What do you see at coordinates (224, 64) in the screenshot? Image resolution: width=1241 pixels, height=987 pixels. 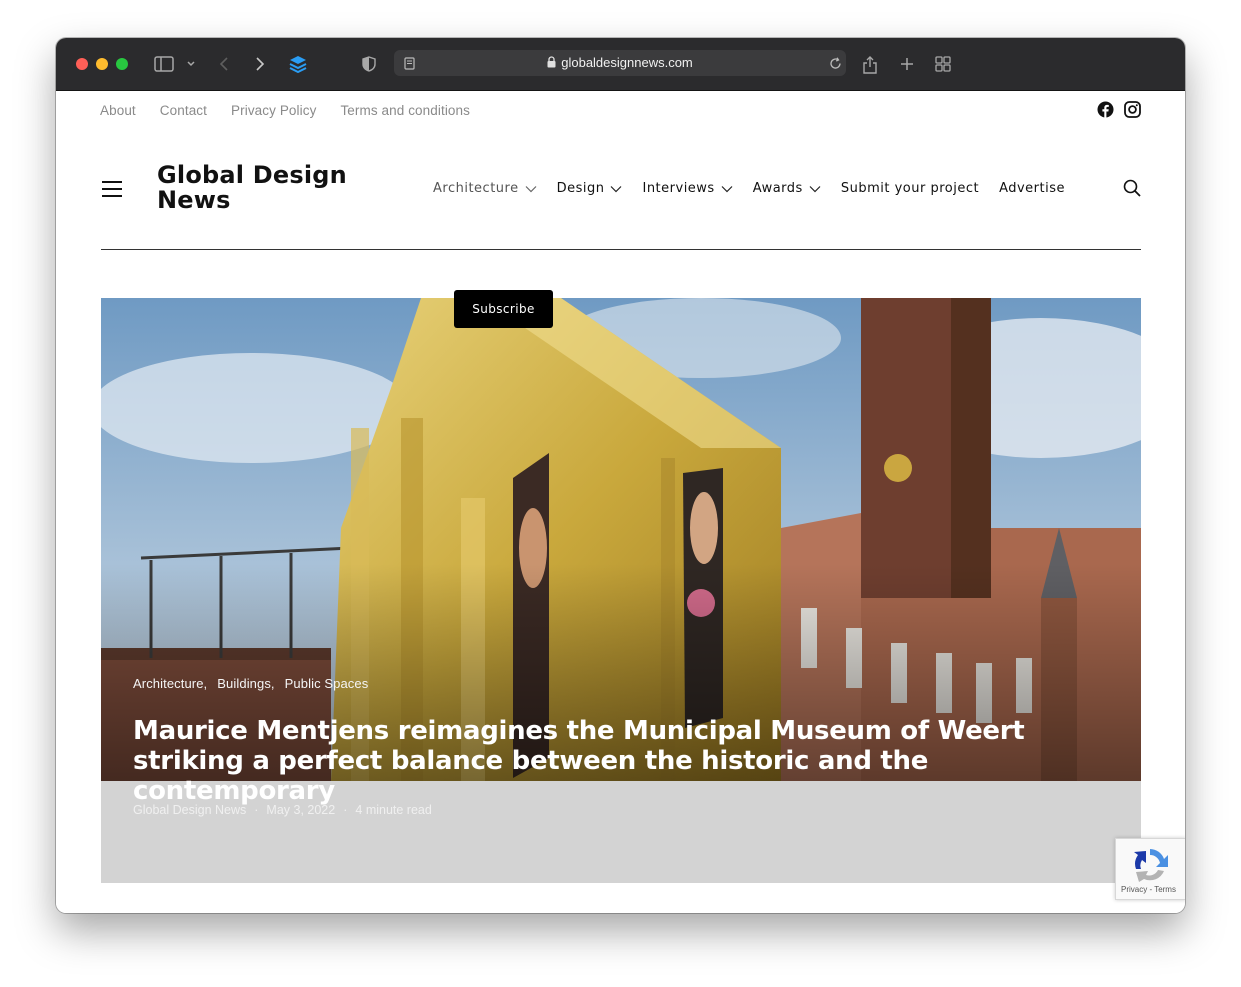 I see `back-icon` at bounding box center [224, 64].